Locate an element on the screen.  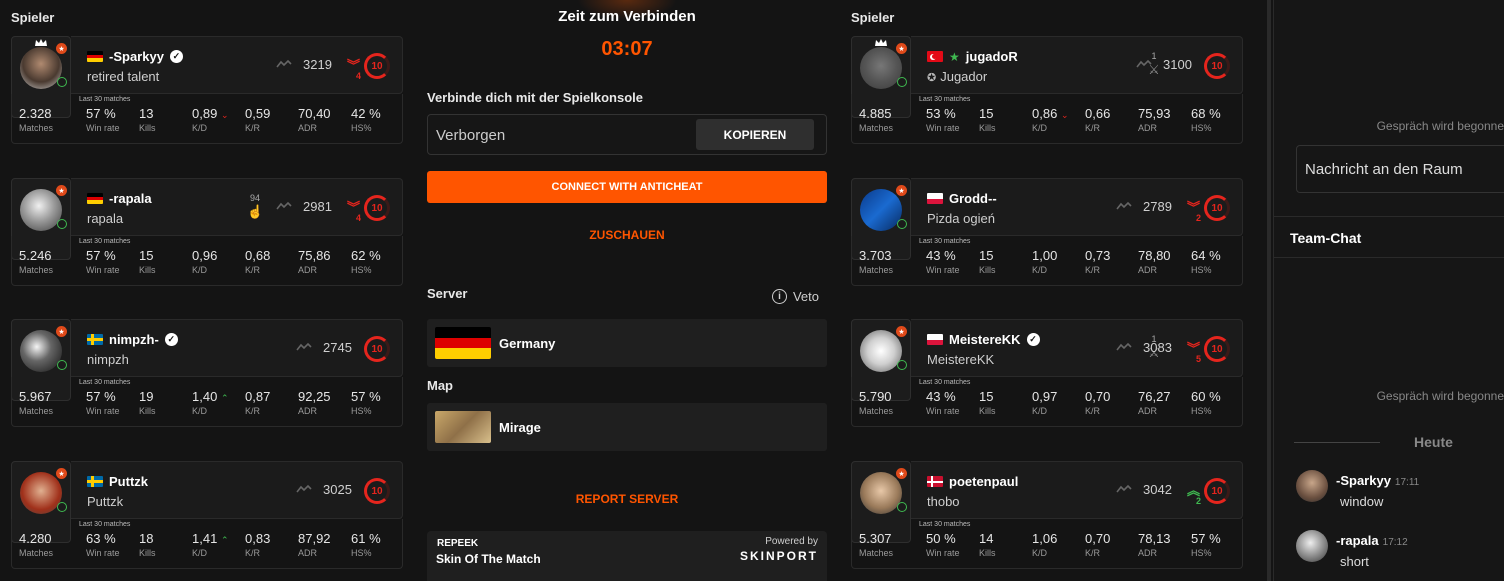
message-author: -Sparkyy is located at coordinates (1363, 480).